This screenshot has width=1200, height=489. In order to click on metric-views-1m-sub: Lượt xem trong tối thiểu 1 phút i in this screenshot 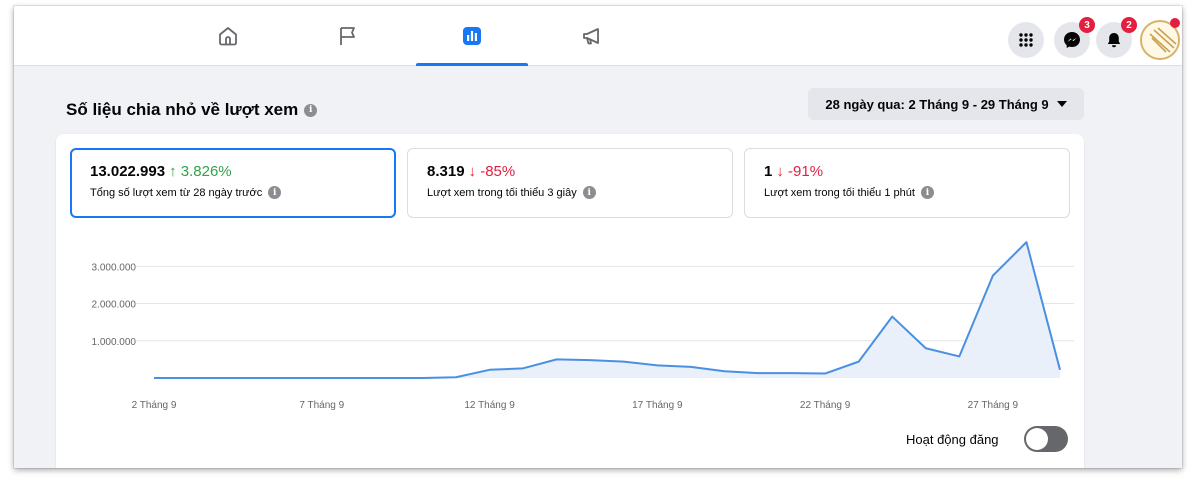, I will do `click(916, 192)`.